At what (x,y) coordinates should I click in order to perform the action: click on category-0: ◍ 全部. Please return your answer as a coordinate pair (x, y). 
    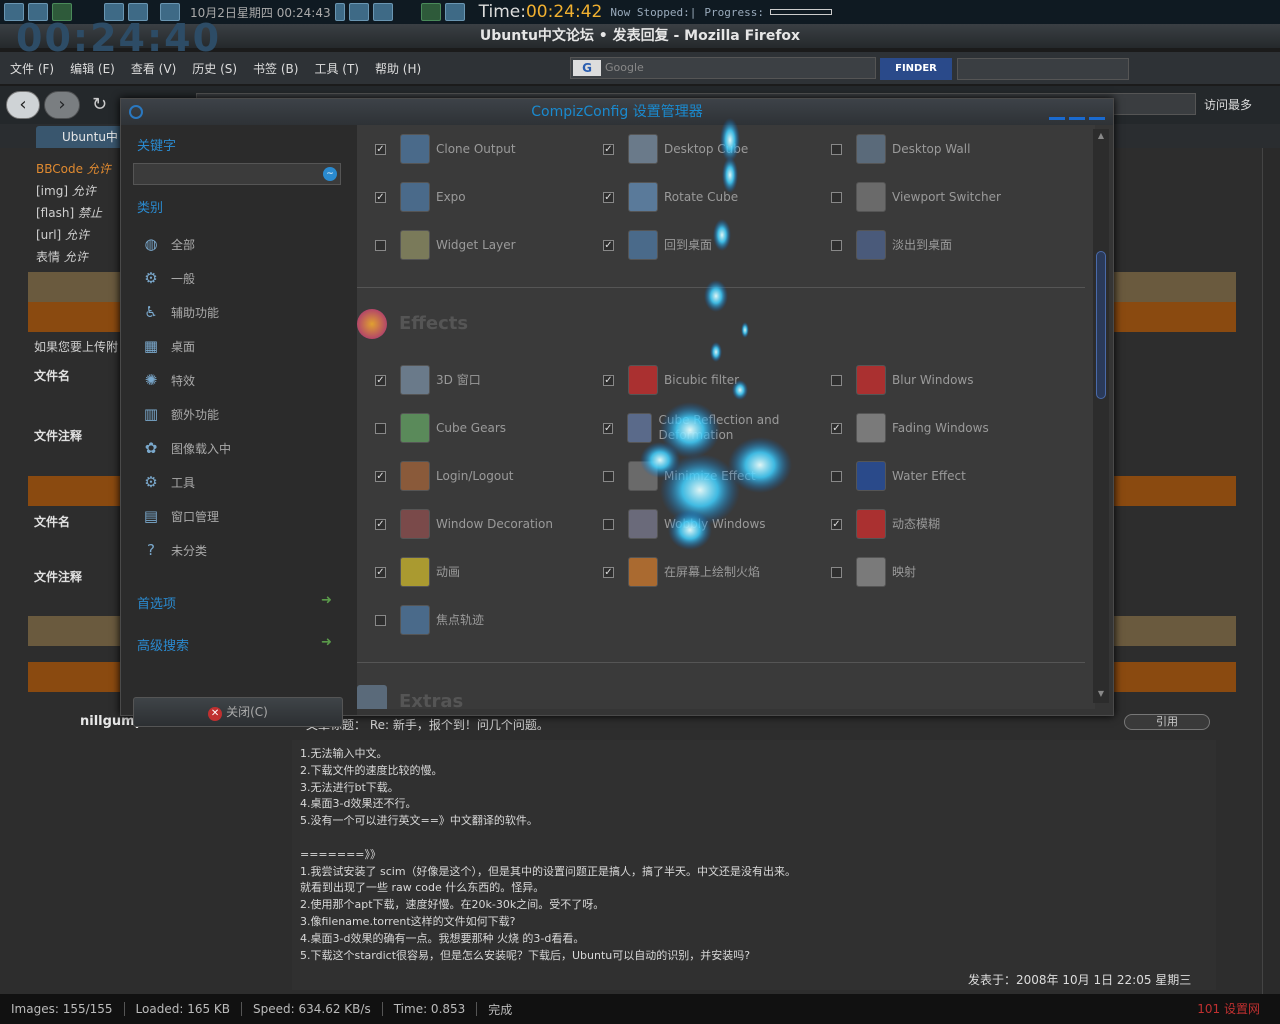
    Looking at the image, I should click on (168, 244).